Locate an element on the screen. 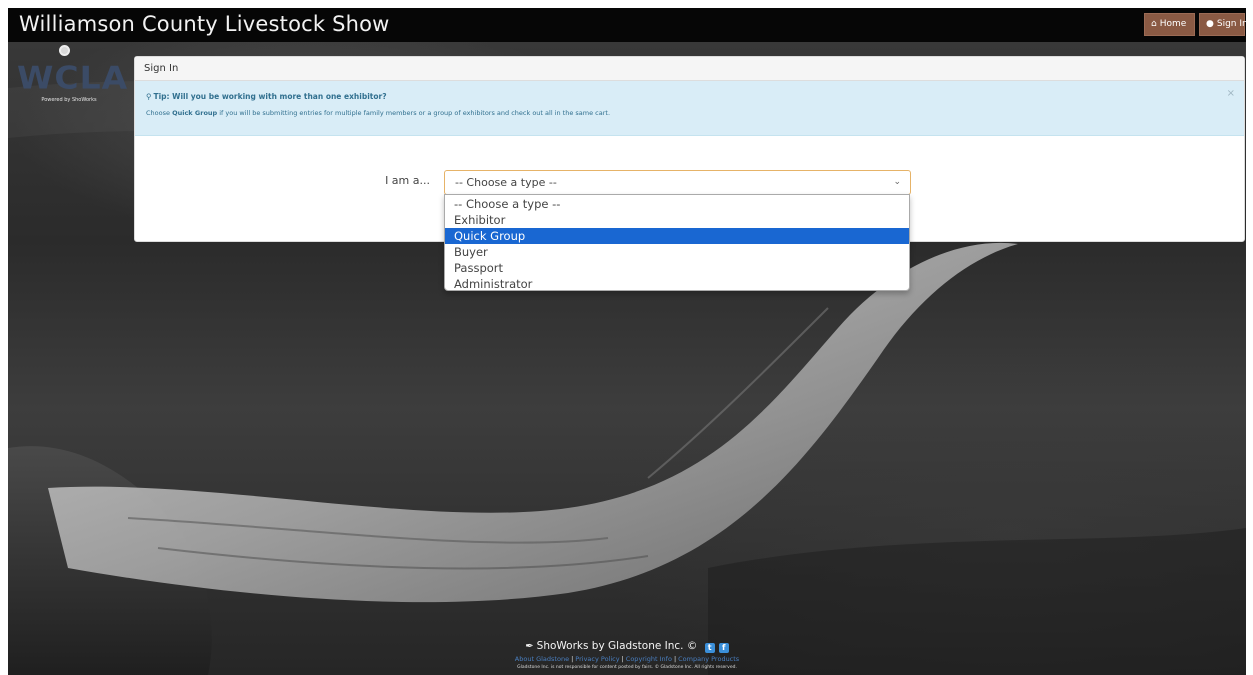 The height and width of the screenshot is (675, 1253). twitter-icon: t is located at coordinates (709, 648).